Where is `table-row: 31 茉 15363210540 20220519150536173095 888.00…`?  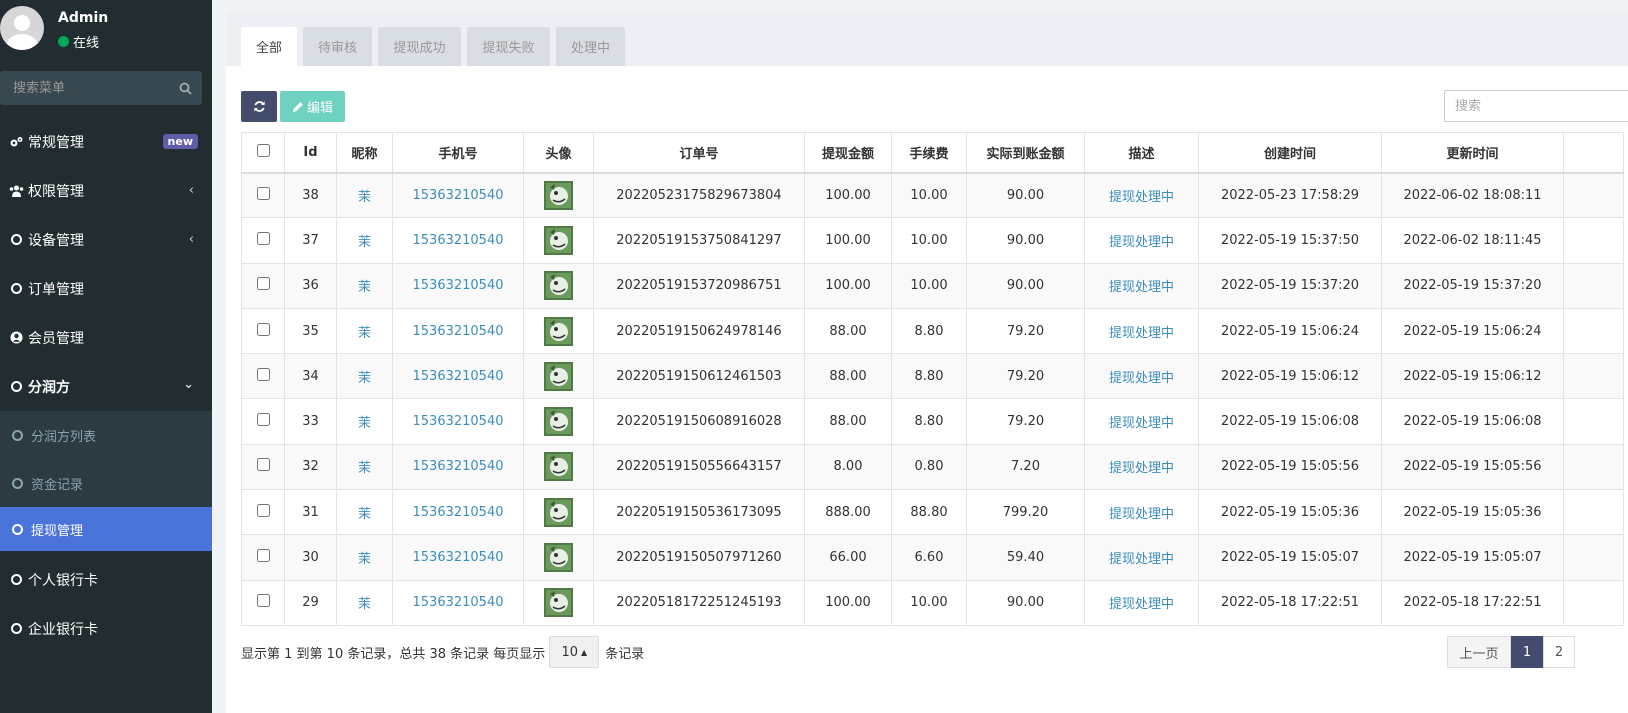 table-row: 31 茉 15363210540 20220519150536173095 888.00… is located at coordinates (932, 512).